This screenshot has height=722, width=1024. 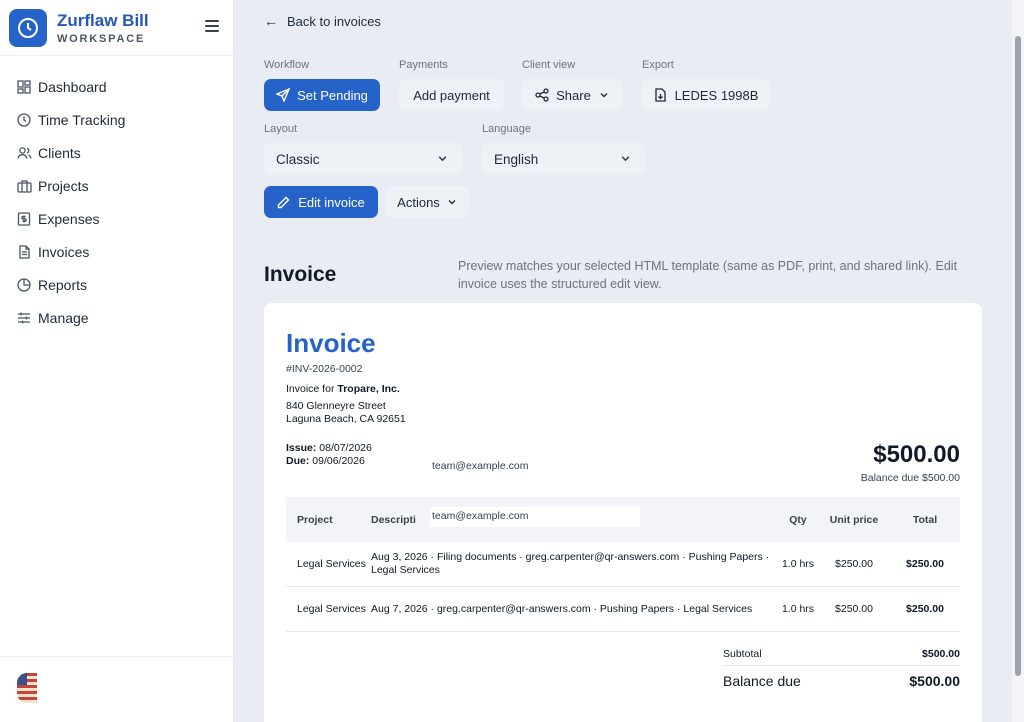 I want to click on layout-value: Classic, so click(x=298, y=159).